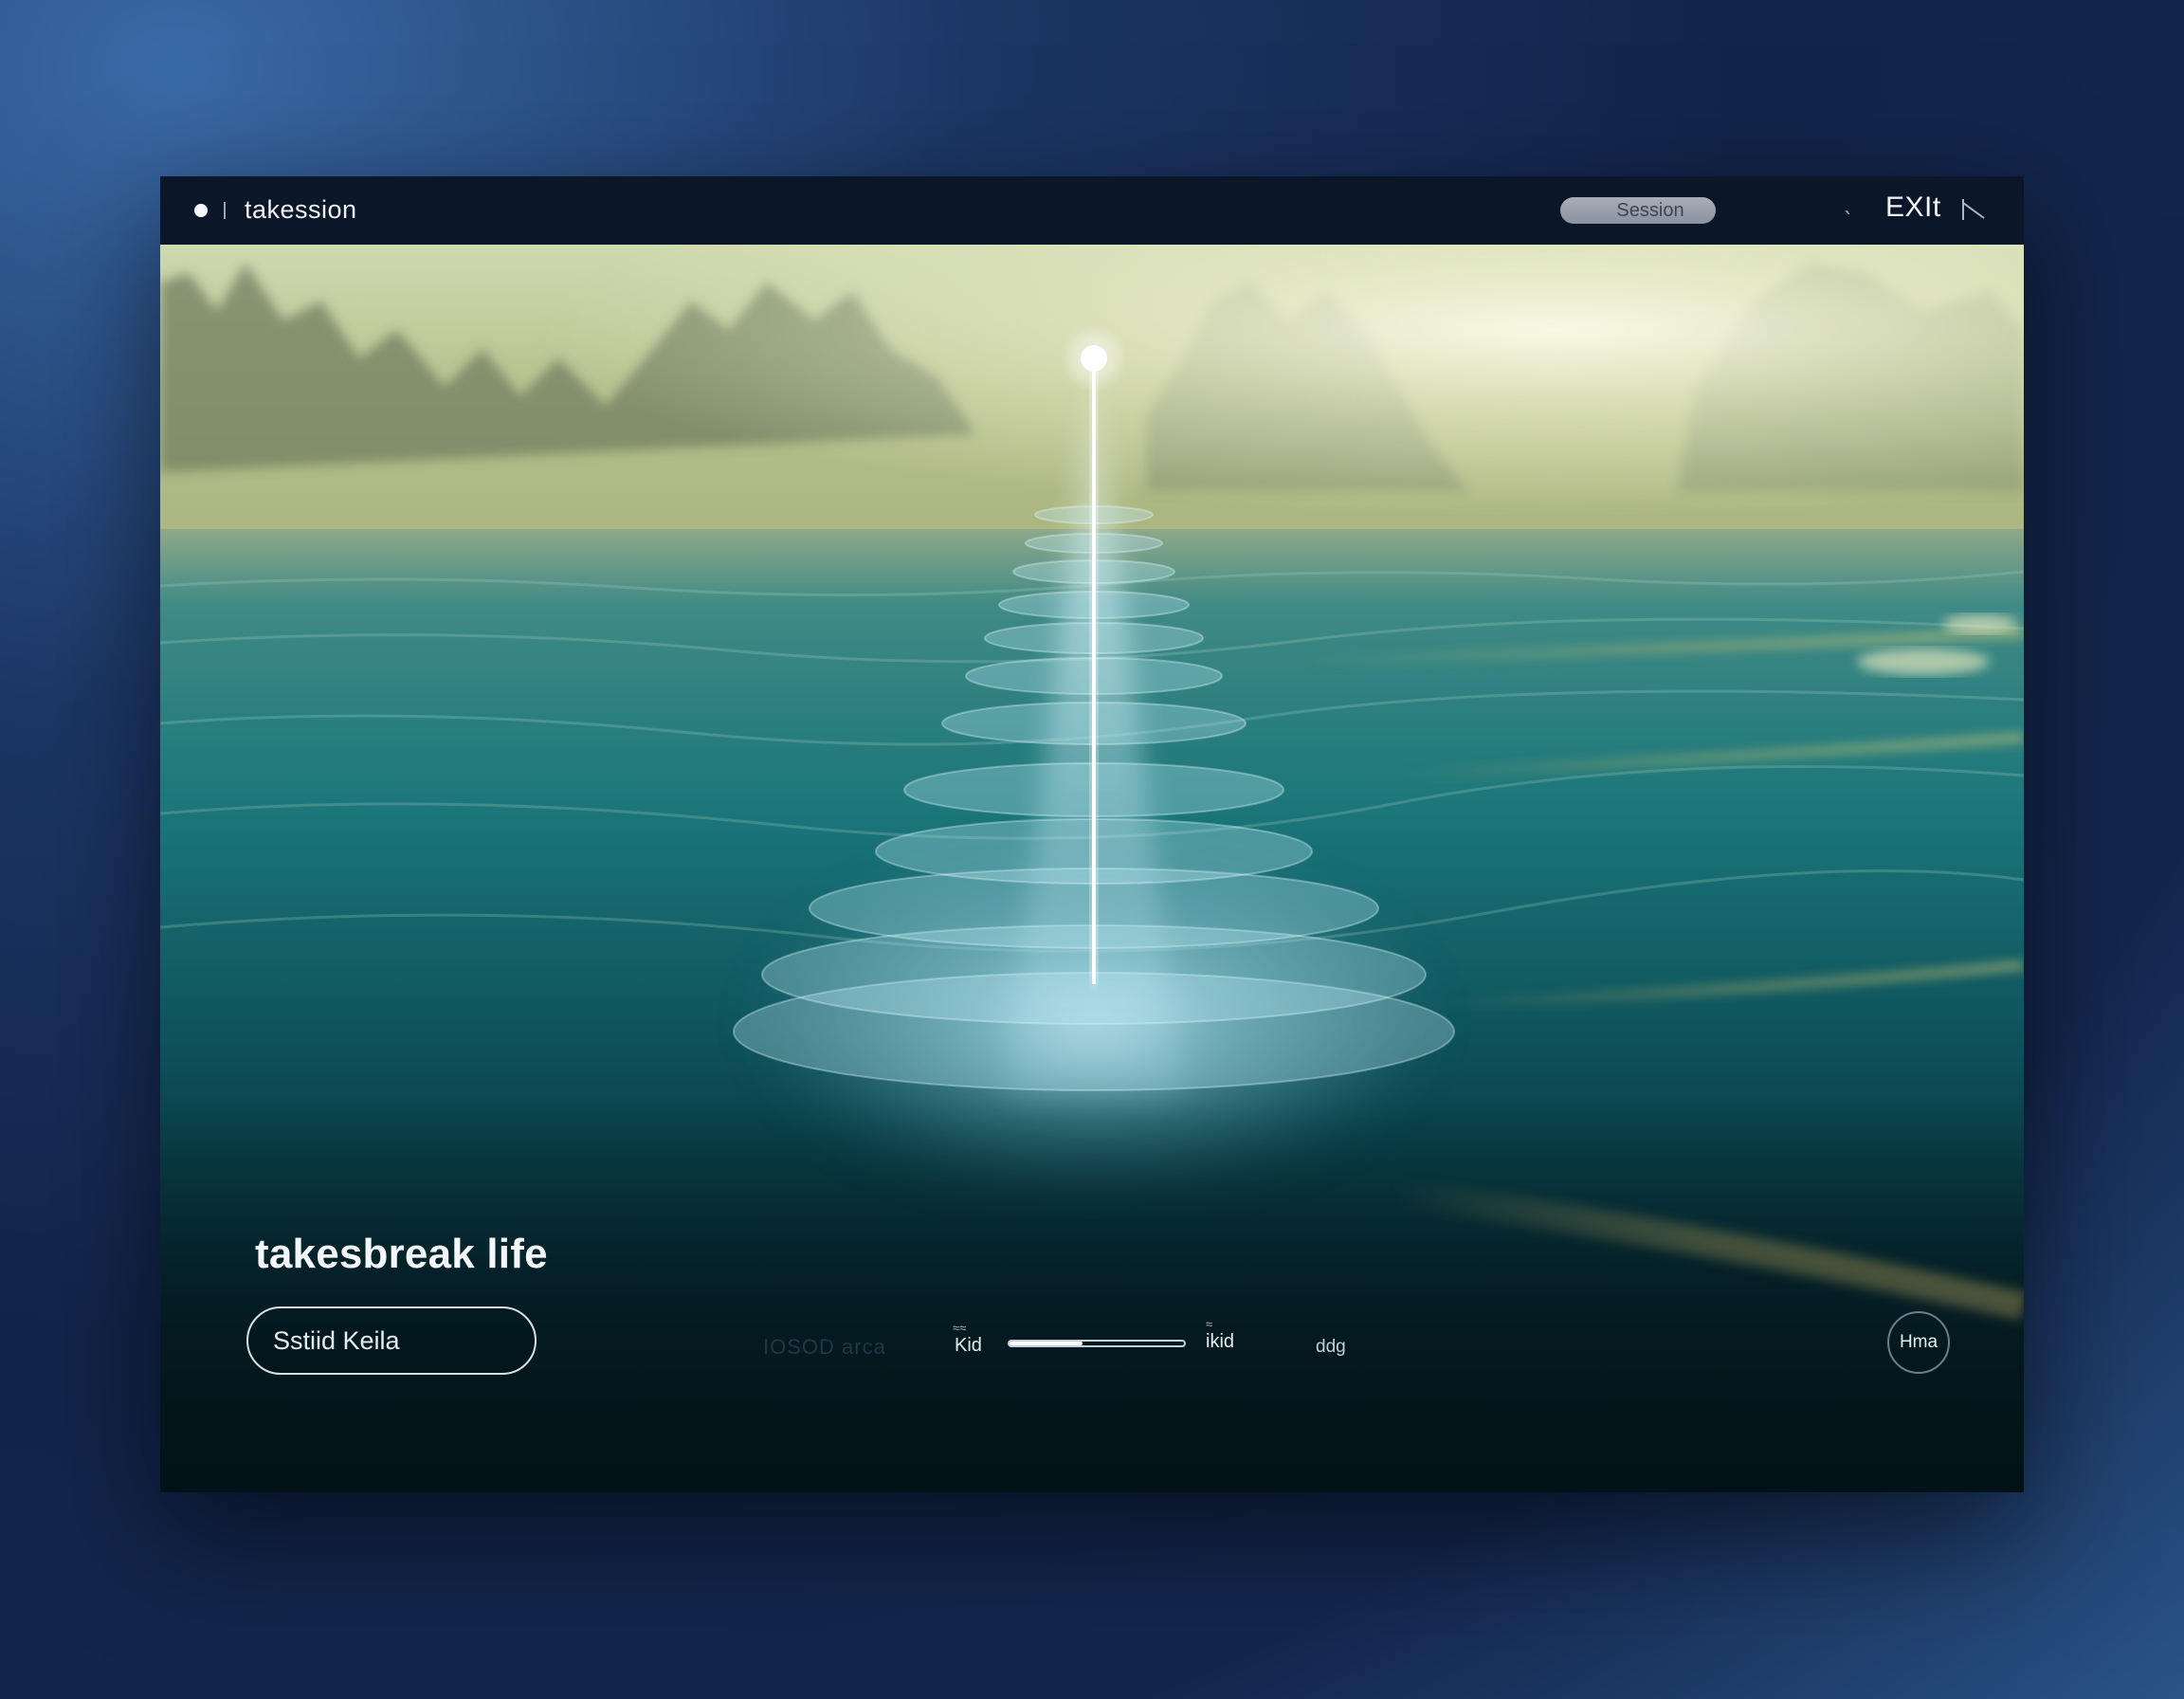 The height and width of the screenshot is (1699, 2184). Describe the element at coordinates (960, 1328) in the screenshot. I see `left-tick-marks-icon: ≈≈` at that location.